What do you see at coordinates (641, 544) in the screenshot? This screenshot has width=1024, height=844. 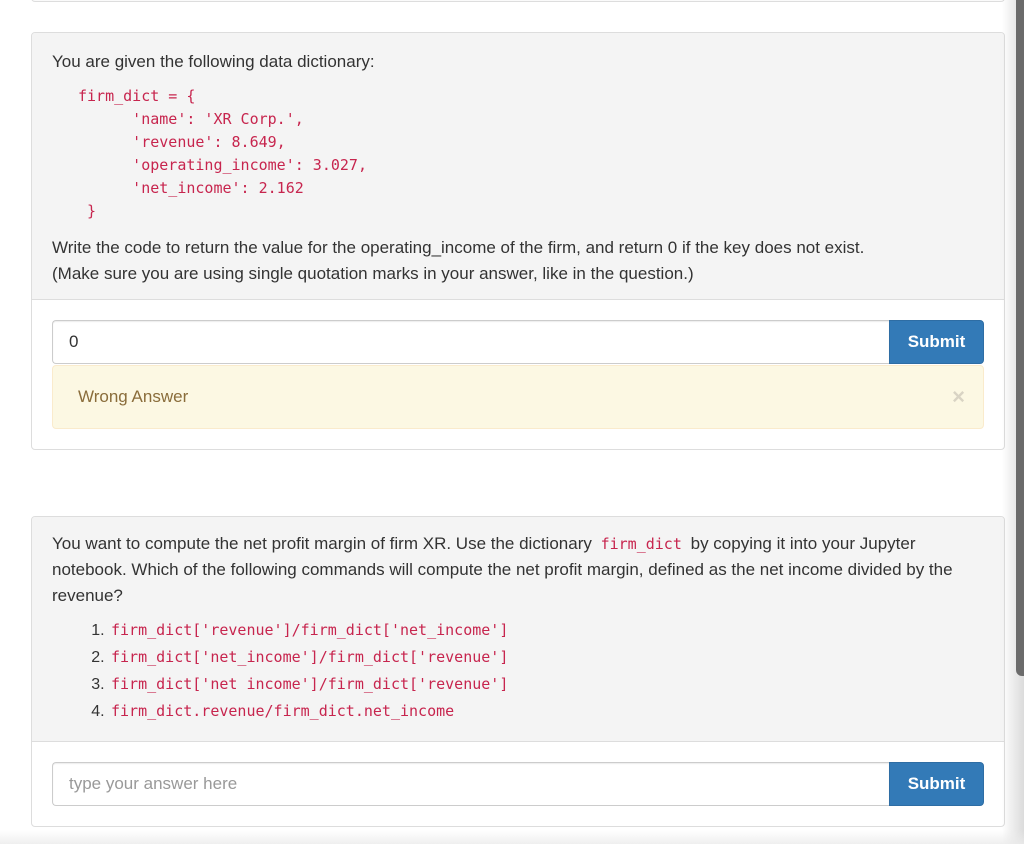 I see `firm-dict-inline-code: firm_dict` at bounding box center [641, 544].